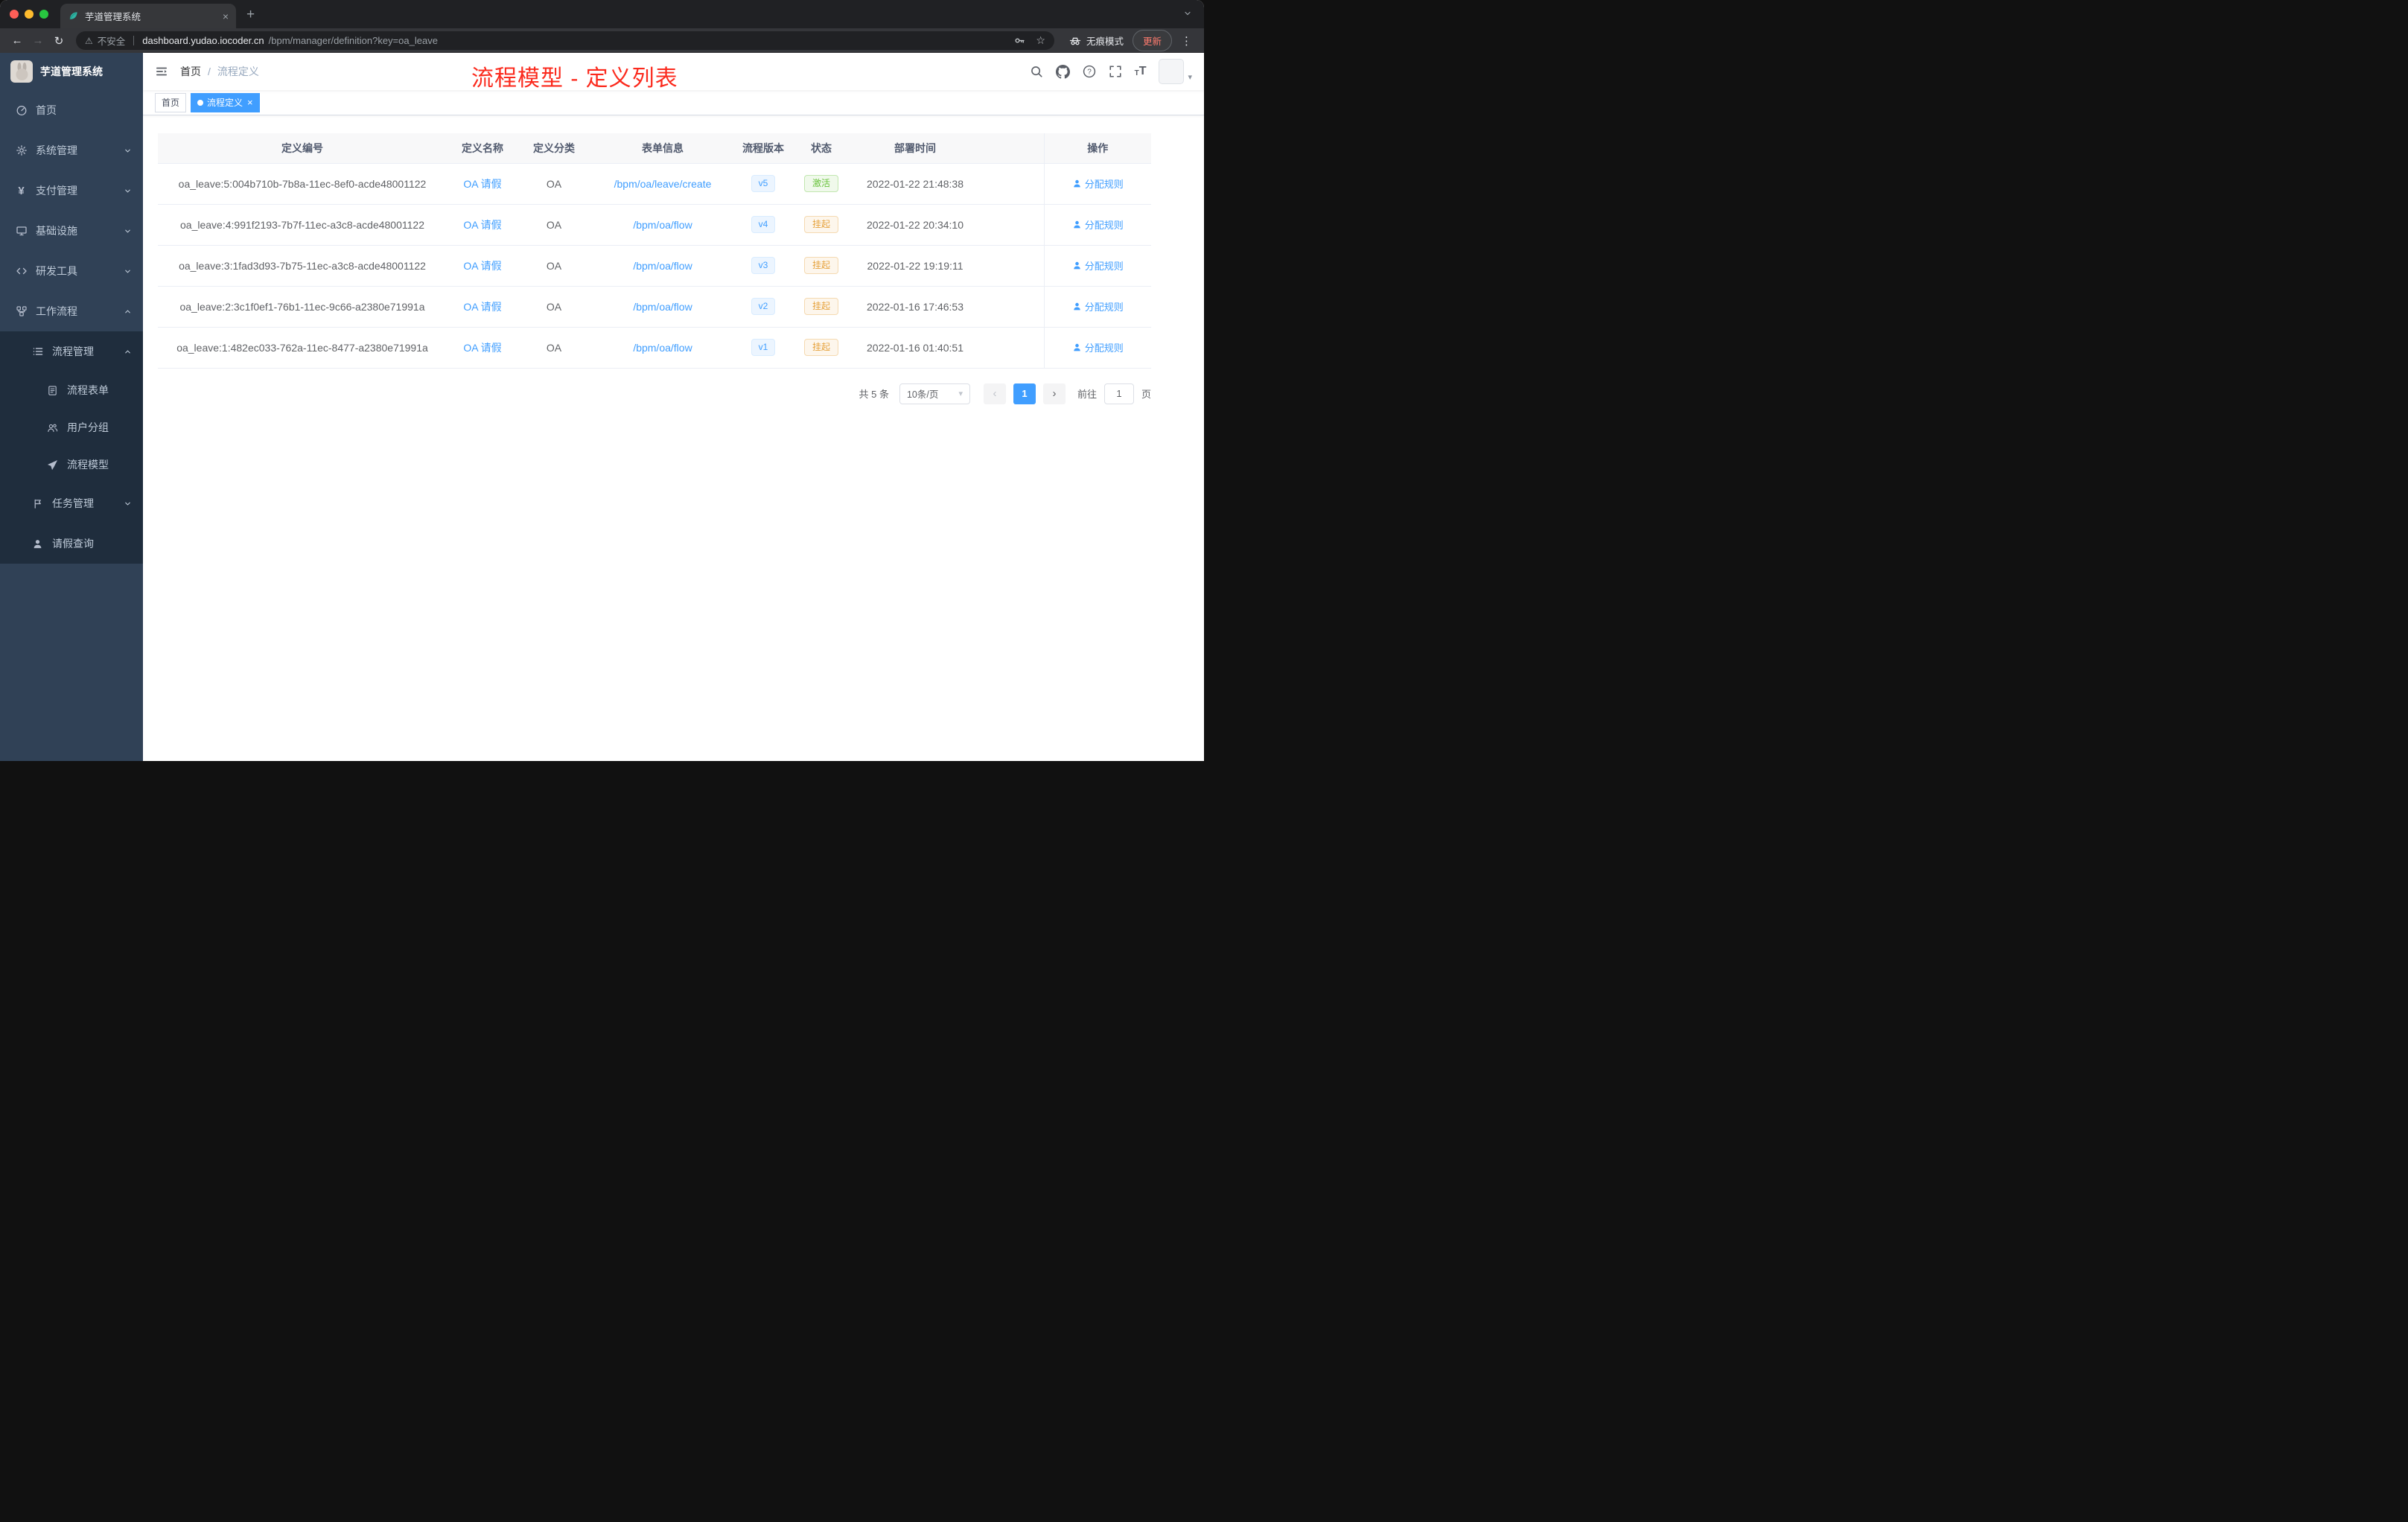 This screenshot has height=1522, width=2408. I want to click on tag-label: 首页, so click(171, 103).